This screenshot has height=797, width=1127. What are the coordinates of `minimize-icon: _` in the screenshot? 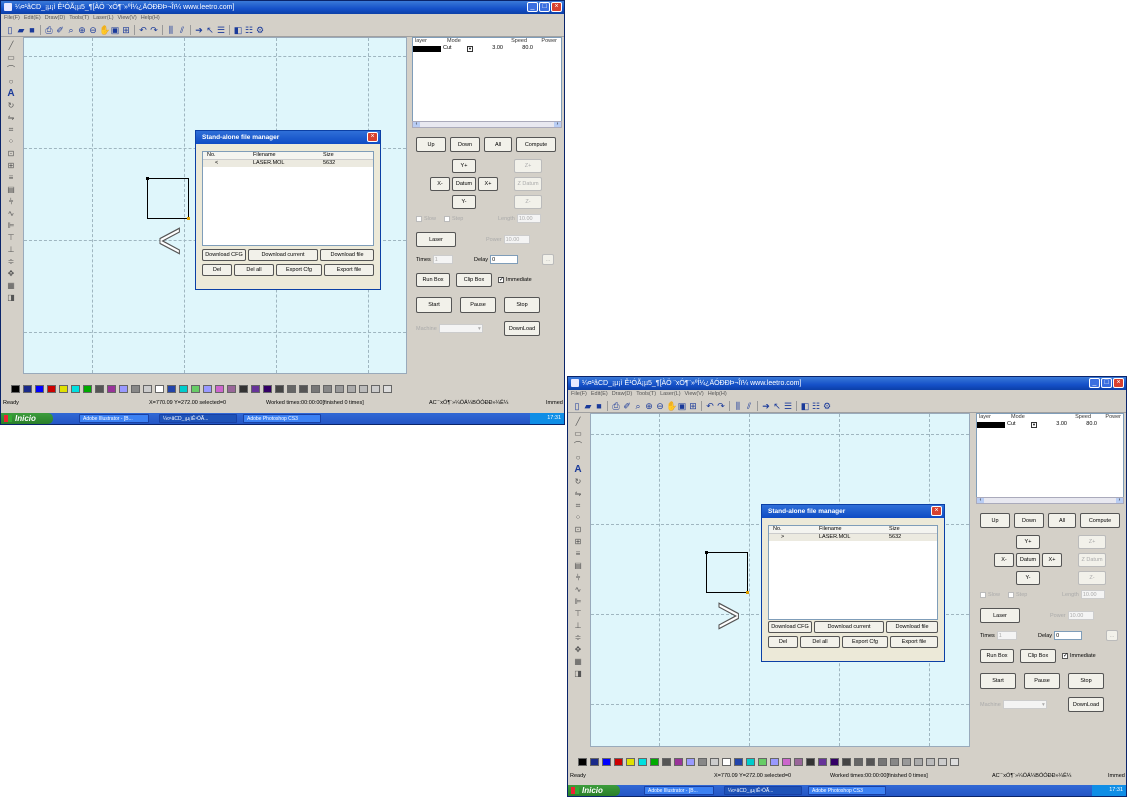 It's located at (1094, 383).